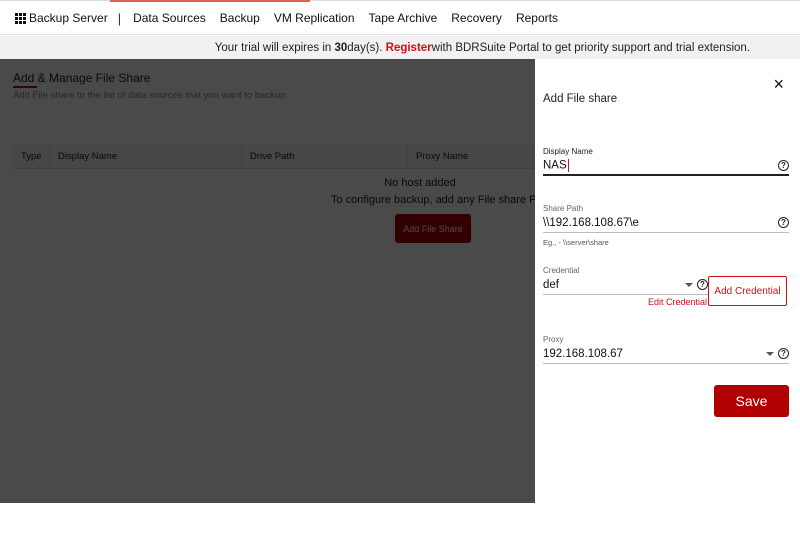  What do you see at coordinates (658, 165) in the screenshot?
I see `display-name-input: NAS` at bounding box center [658, 165].